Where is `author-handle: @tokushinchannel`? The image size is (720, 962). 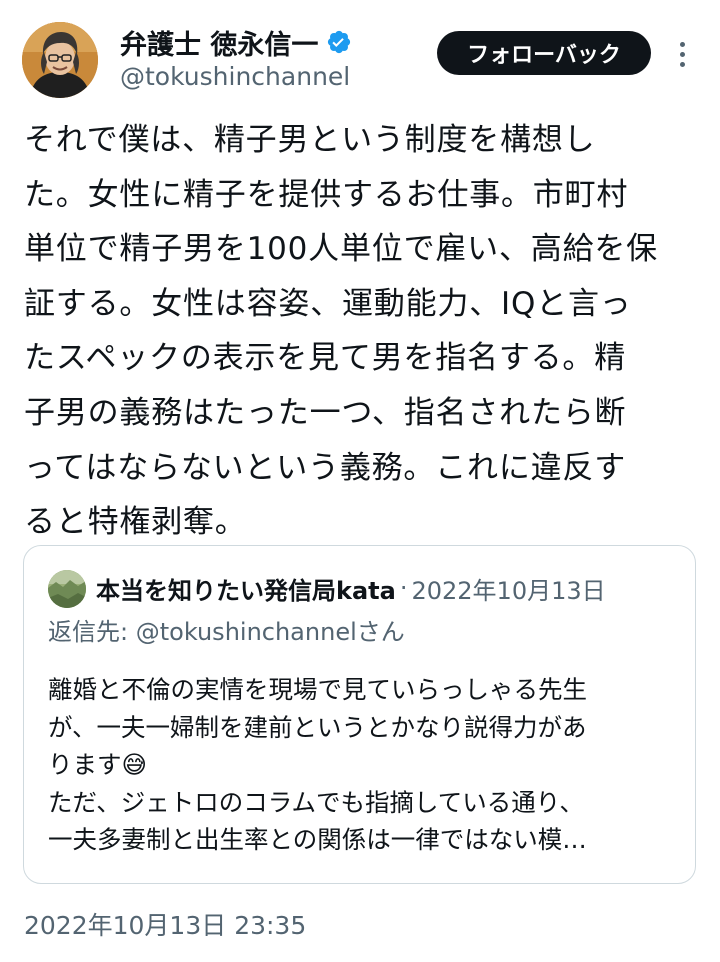
author-handle: @tokushinchannel is located at coordinates (235, 76).